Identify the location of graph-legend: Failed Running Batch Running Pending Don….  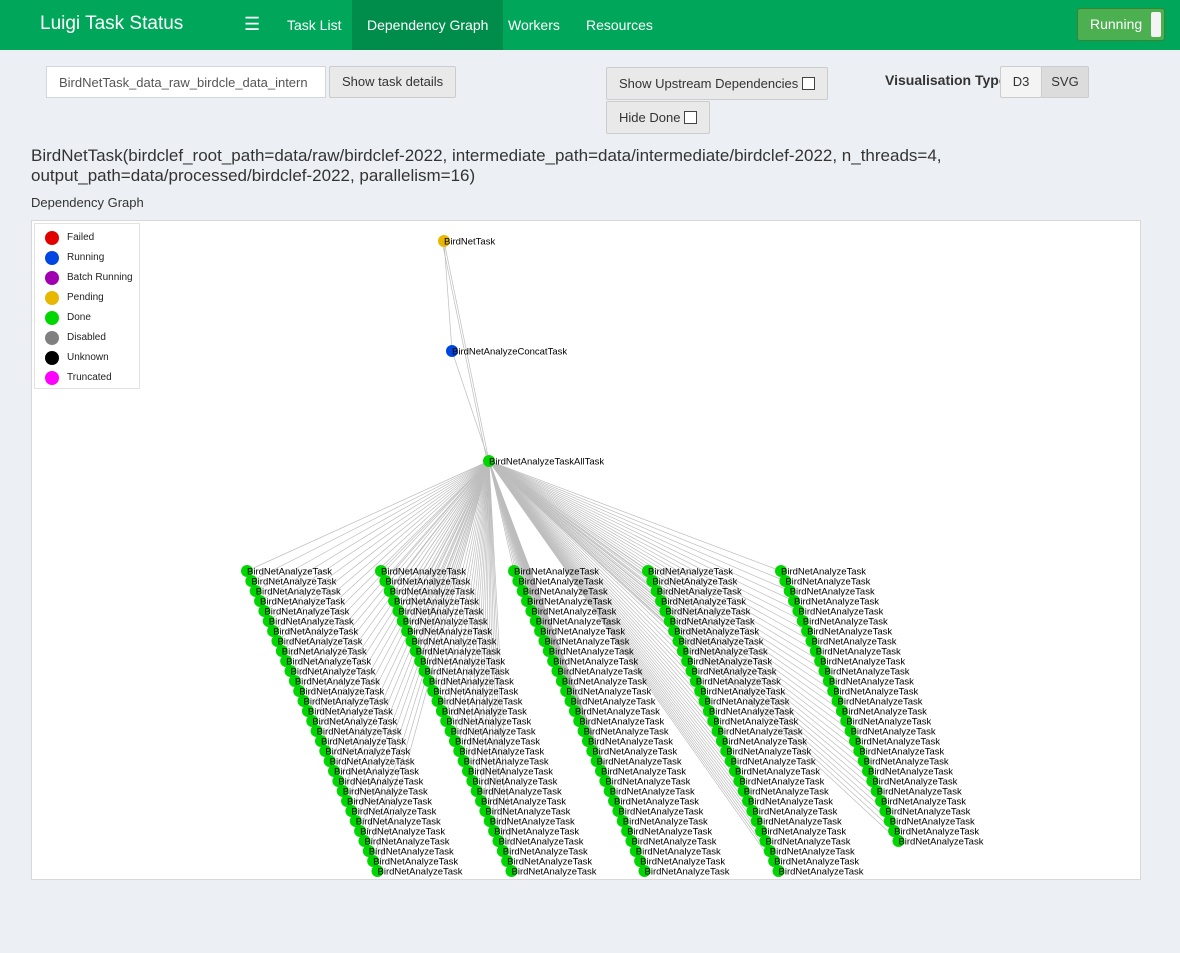
(87, 306).